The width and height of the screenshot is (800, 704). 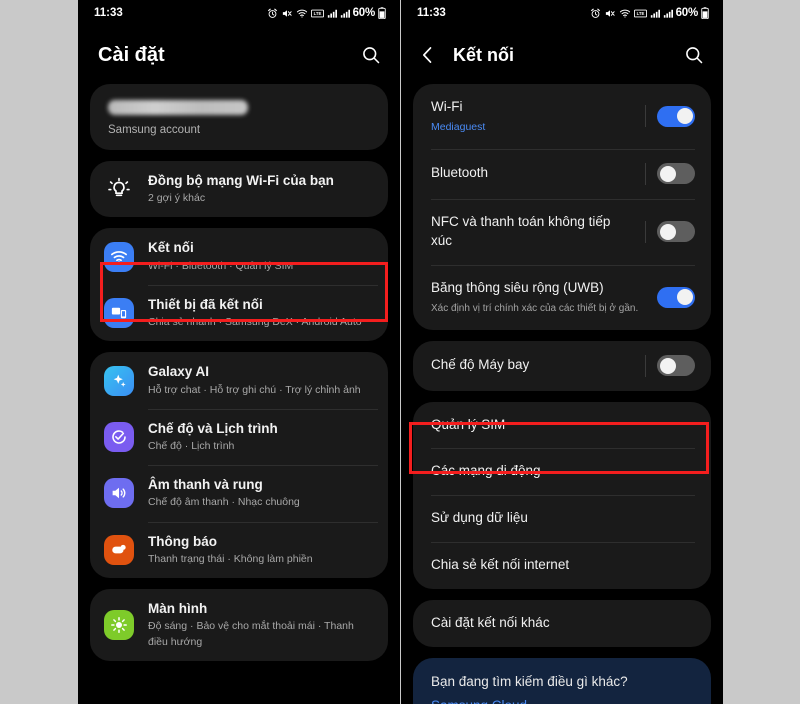 I want to click on volte-icon: LTE, so click(x=317, y=13).